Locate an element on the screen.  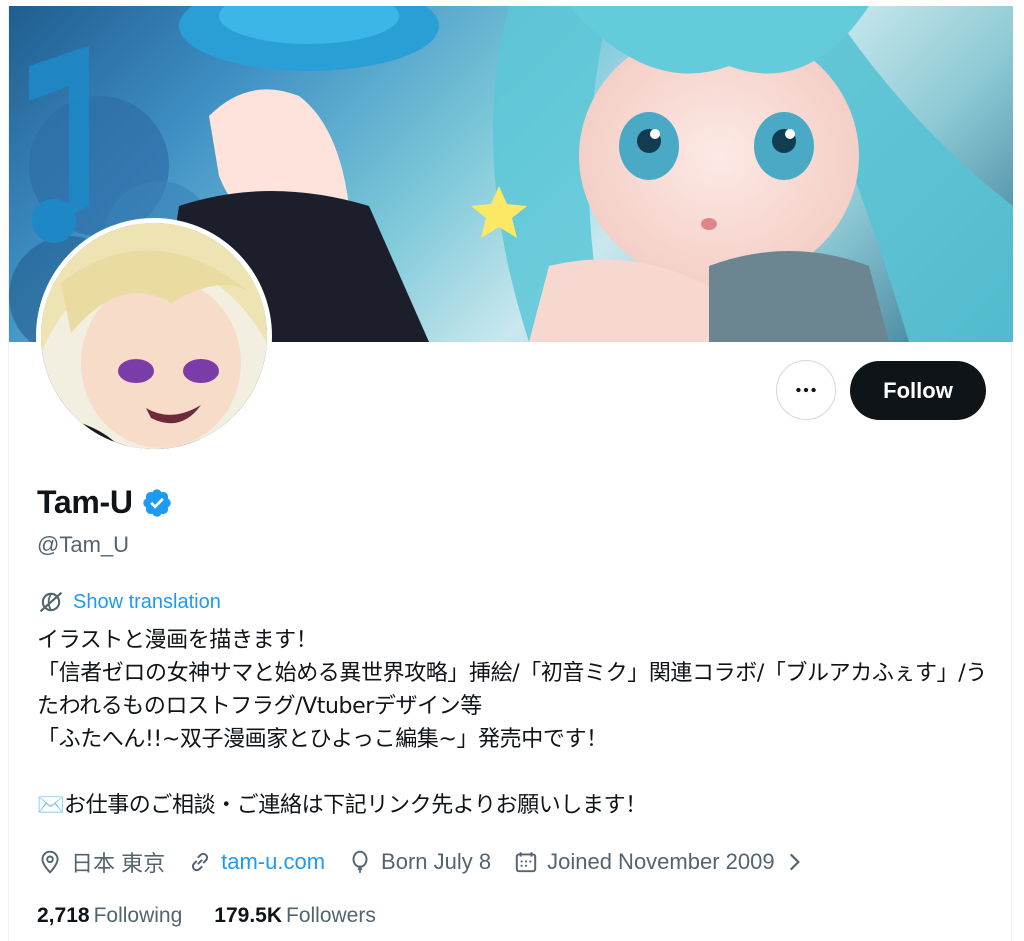
link-icon is located at coordinates (200, 862).